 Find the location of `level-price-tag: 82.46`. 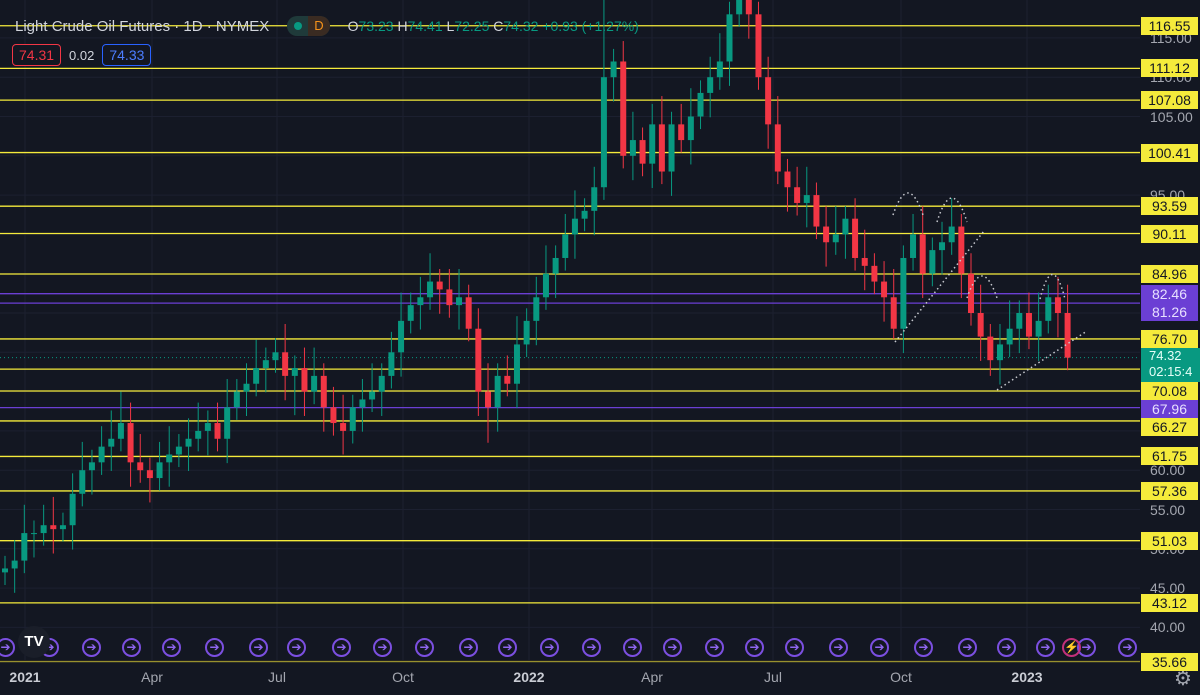

level-price-tag: 82.46 is located at coordinates (1169, 293).